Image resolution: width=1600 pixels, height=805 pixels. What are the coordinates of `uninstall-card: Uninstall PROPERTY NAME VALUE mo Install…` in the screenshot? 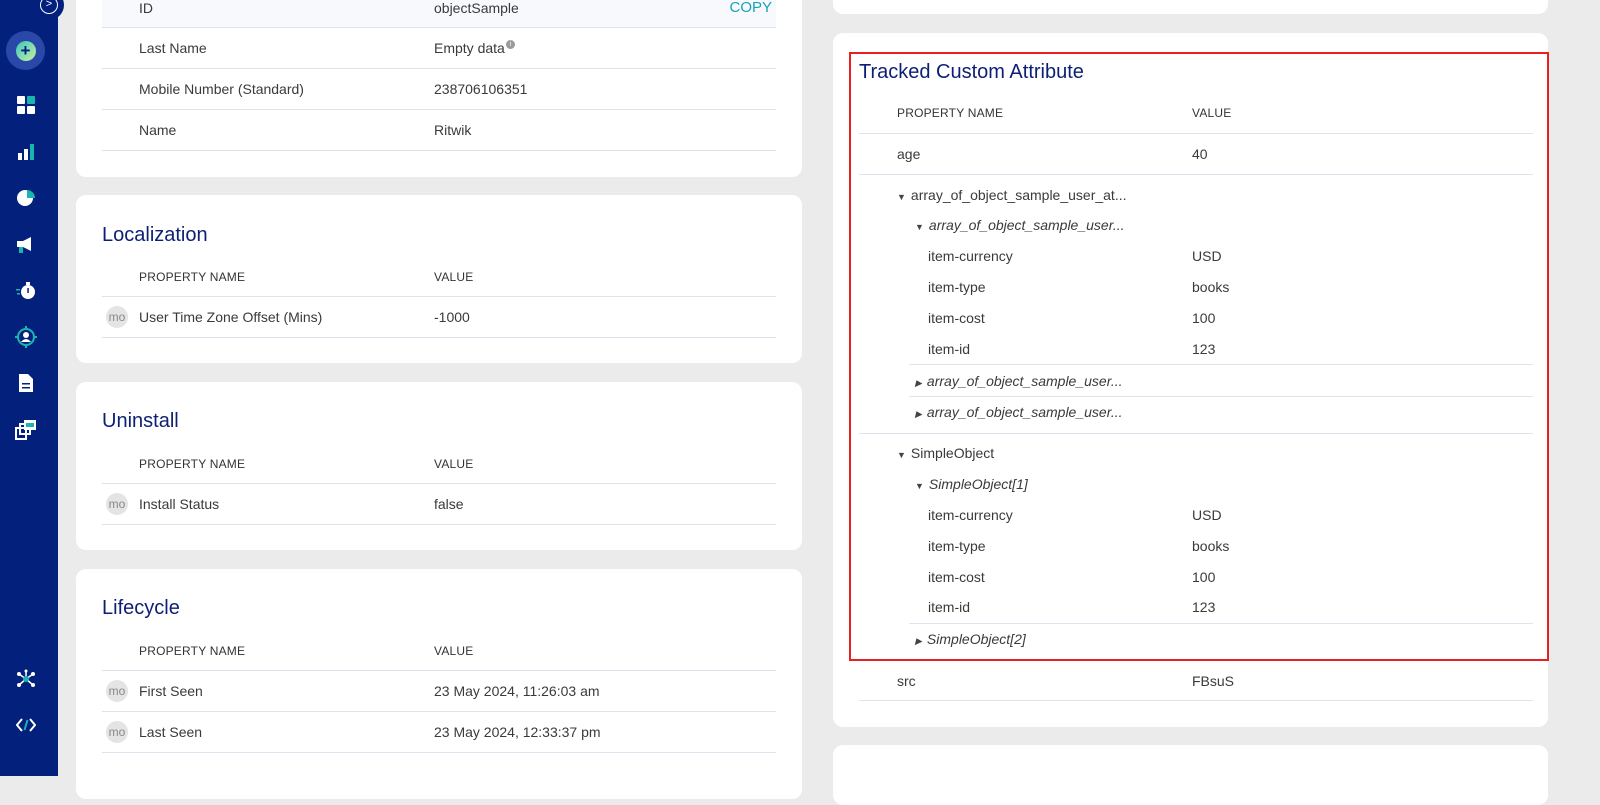 It's located at (439, 466).